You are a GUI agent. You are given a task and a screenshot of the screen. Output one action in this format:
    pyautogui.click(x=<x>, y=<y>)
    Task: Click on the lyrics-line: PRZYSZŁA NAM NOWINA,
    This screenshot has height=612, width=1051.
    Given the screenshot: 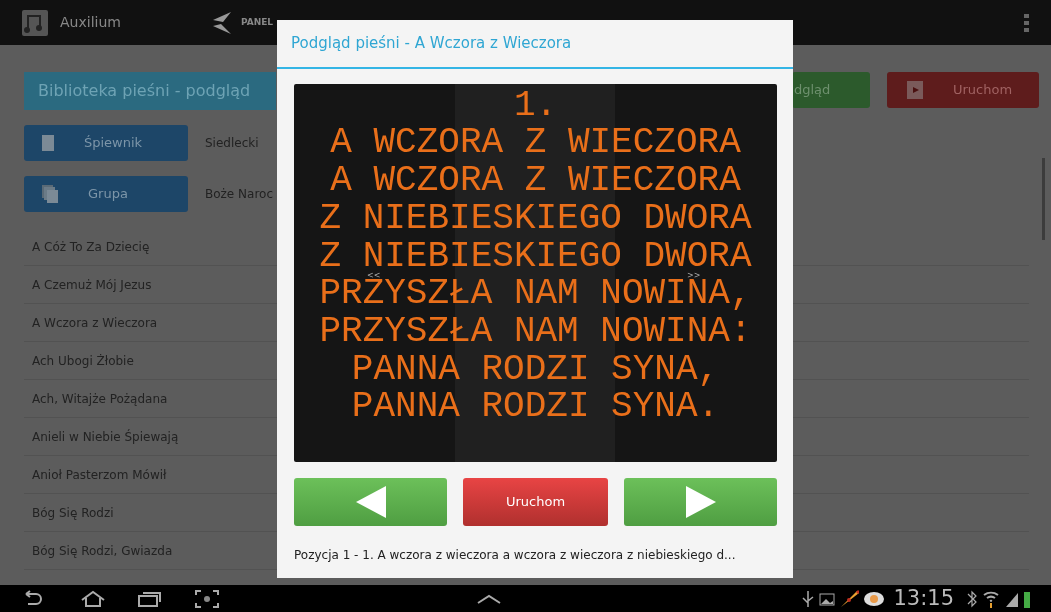 What is the action you would take?
    pyautogui.click(x=535, y=294)
    